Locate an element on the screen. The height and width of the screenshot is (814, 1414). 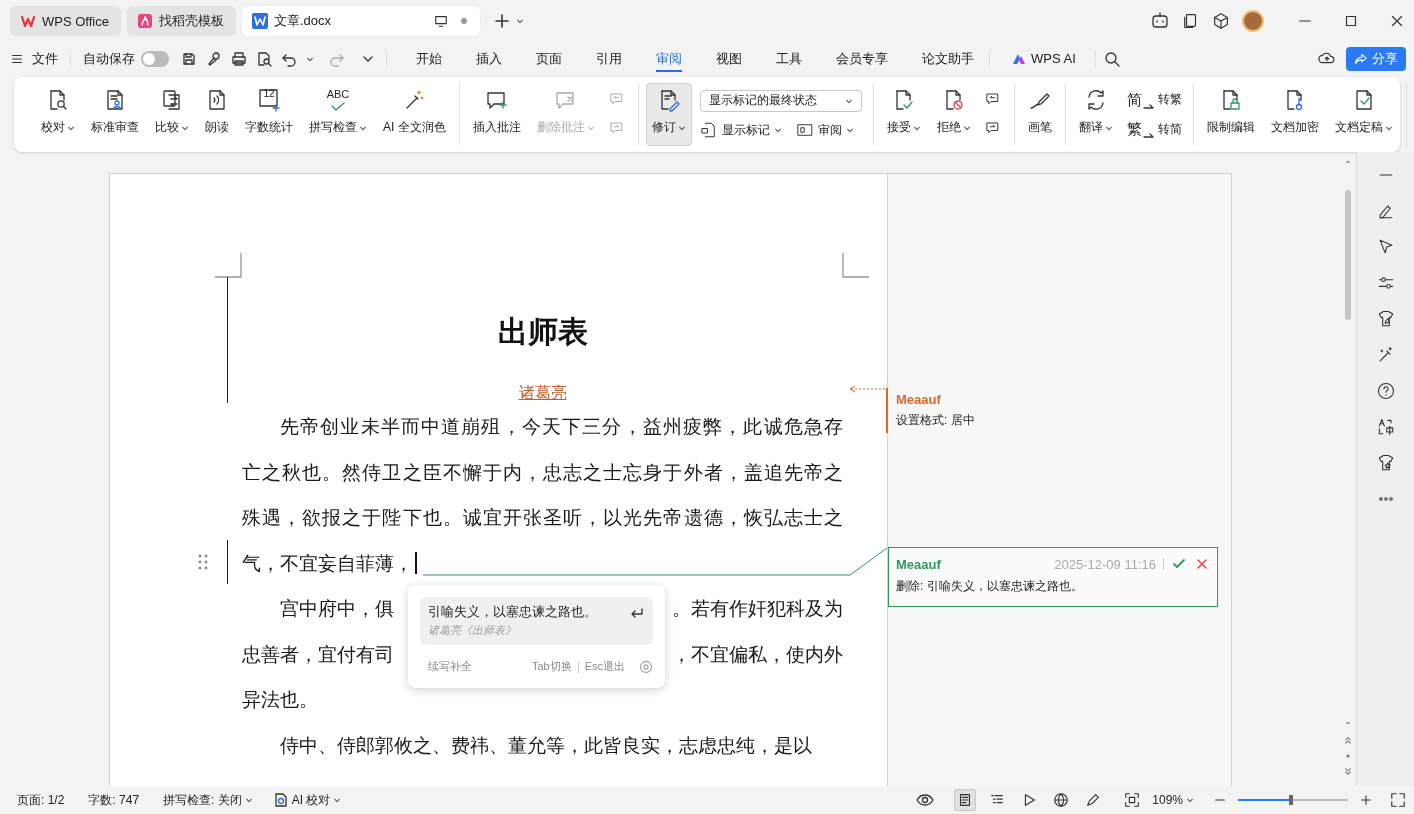
text-line: 侍中、侍郎郭攸之、费祎、董允等，此皆良实，志虑忠纯，是以 is located at coordinates (546, 745).